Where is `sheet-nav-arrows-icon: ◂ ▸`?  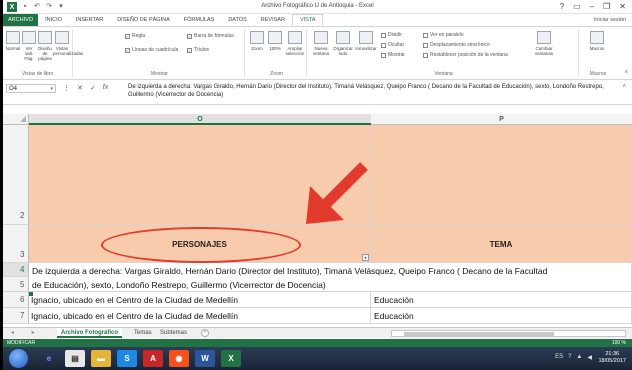
sheet-nav-arrows-icon: ◂ ▸ is located at coordinates (27, 332).